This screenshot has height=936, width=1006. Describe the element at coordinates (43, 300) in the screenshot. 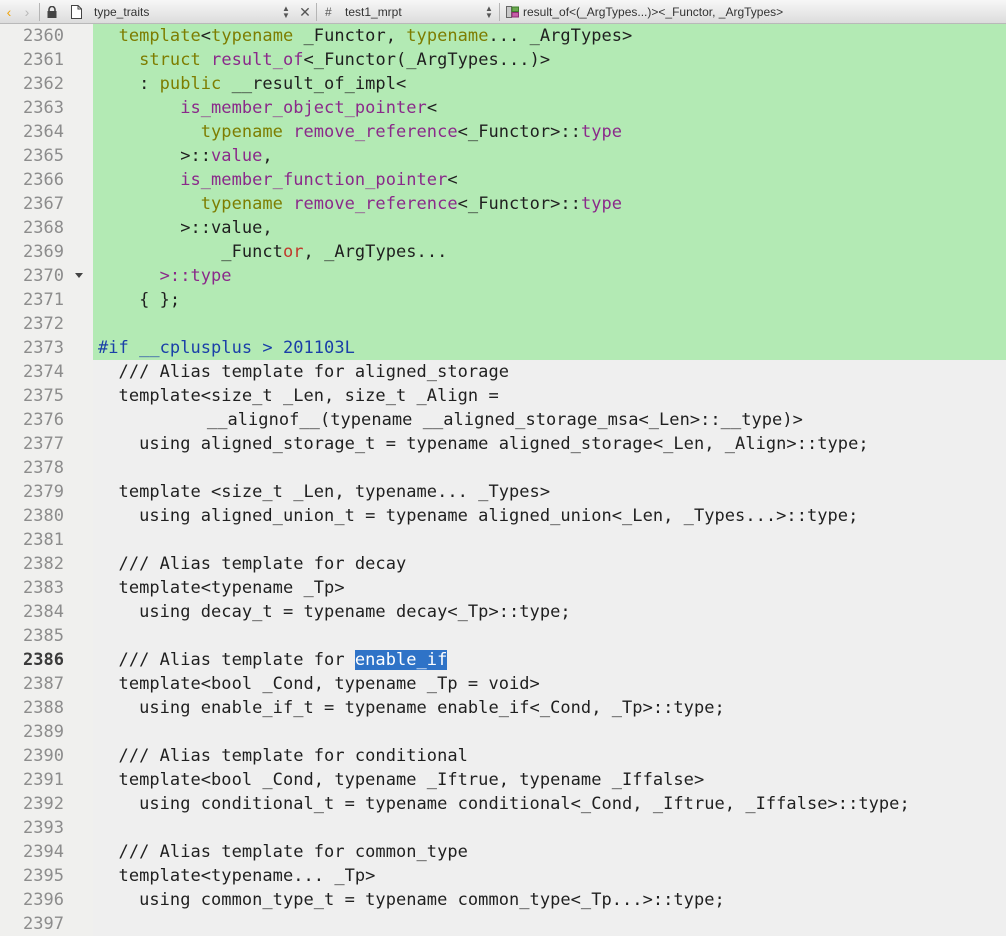

I see `line-number: 2371` at that location.